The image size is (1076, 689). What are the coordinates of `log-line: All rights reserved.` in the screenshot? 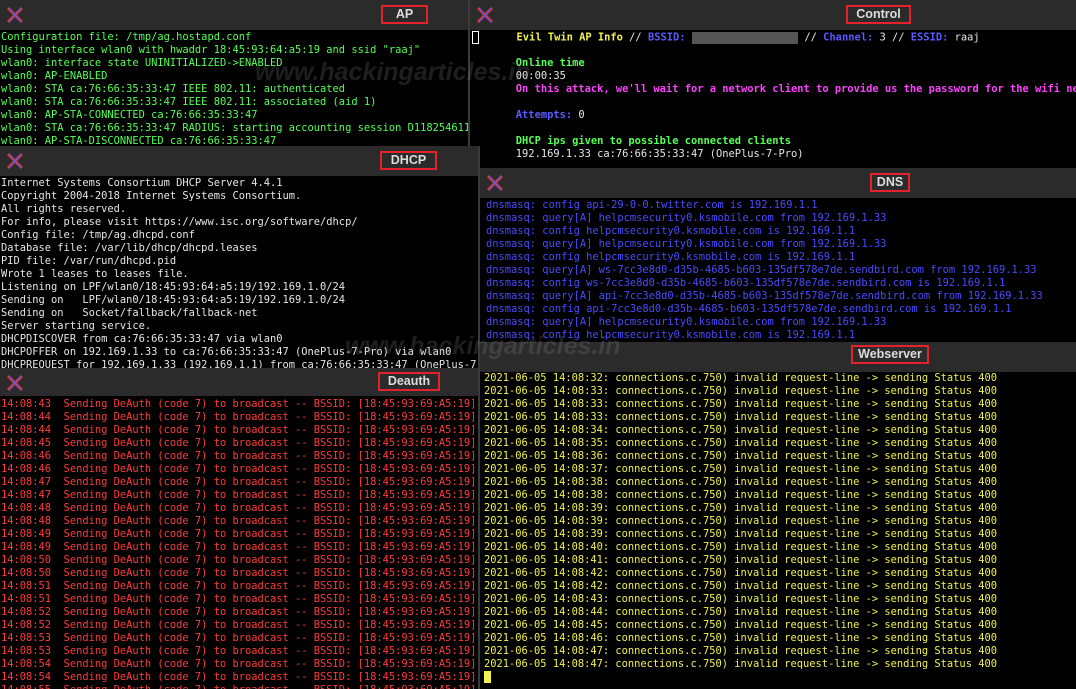 It's located at (64, 209).